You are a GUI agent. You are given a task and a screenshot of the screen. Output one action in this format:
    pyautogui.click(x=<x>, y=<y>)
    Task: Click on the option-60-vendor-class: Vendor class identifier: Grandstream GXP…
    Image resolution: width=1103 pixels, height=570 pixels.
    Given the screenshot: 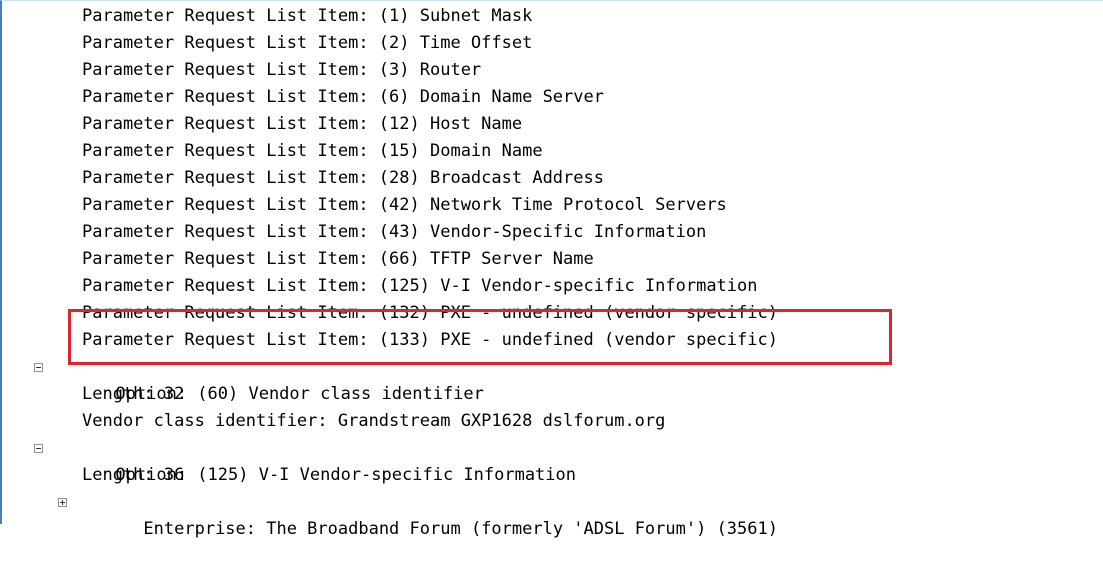 What is the action you would take?
    pyautogui.click(x=374, y=421)
    